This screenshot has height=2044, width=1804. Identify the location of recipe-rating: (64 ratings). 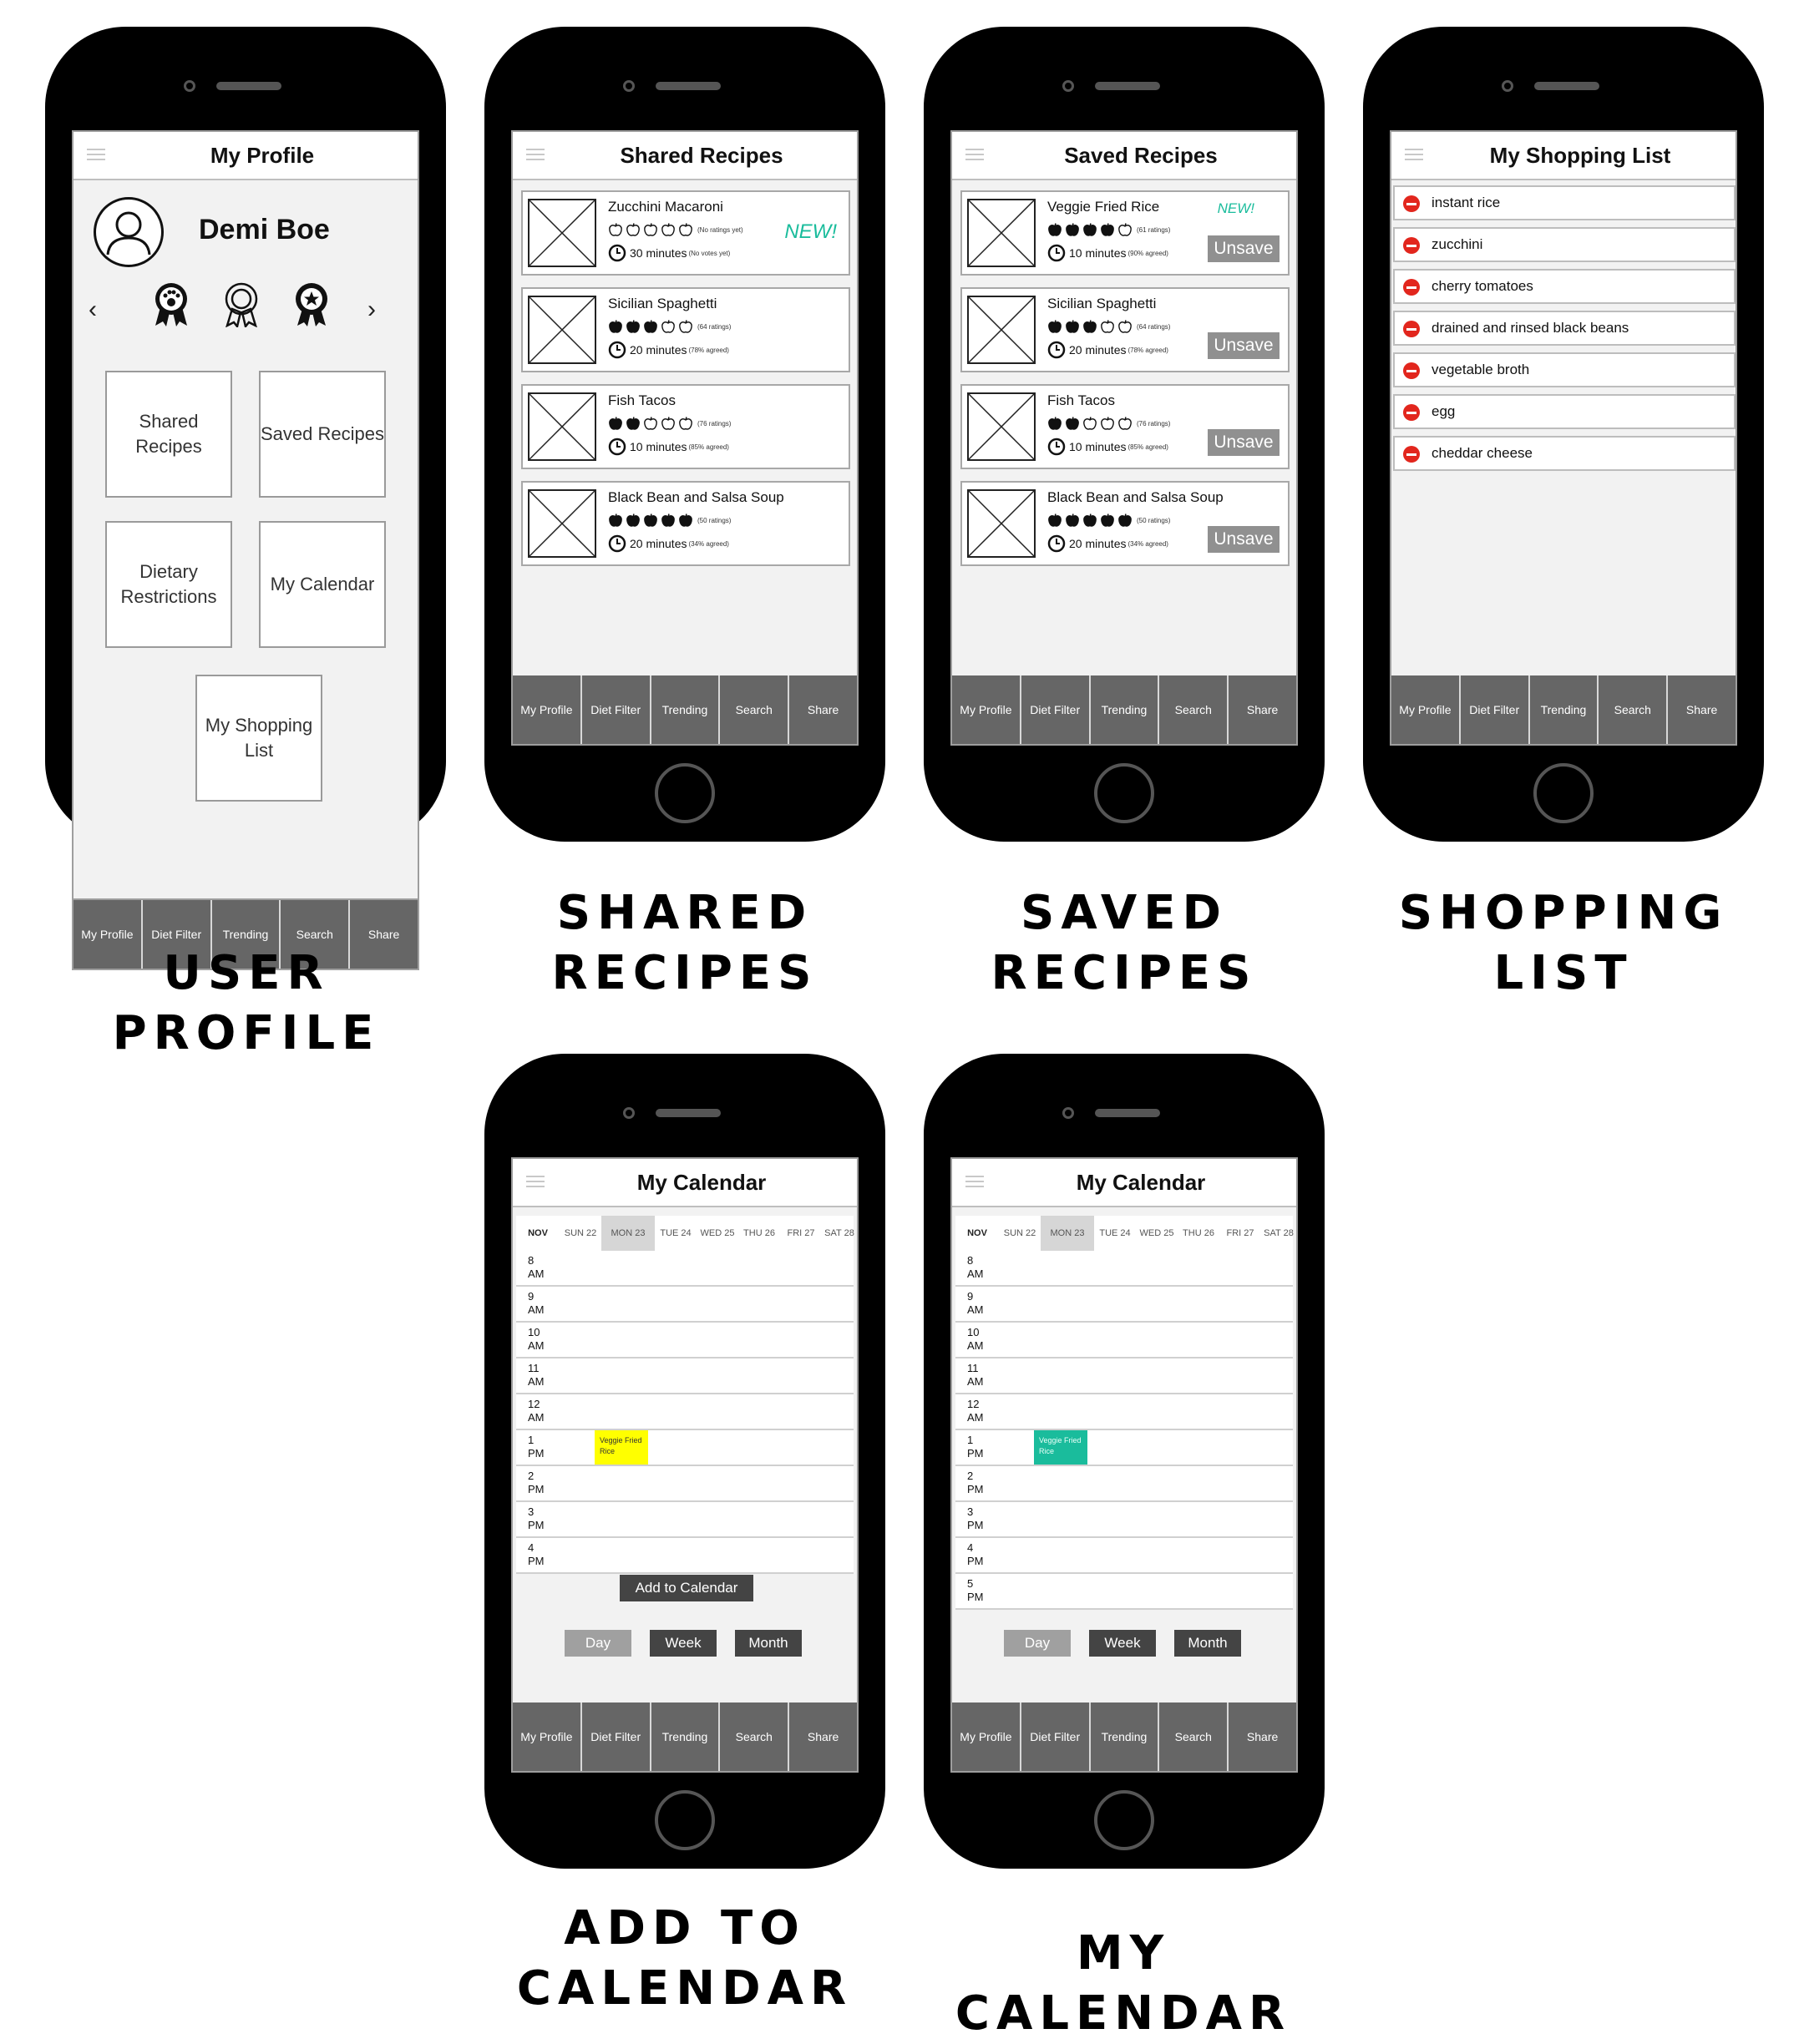
(669, 326).